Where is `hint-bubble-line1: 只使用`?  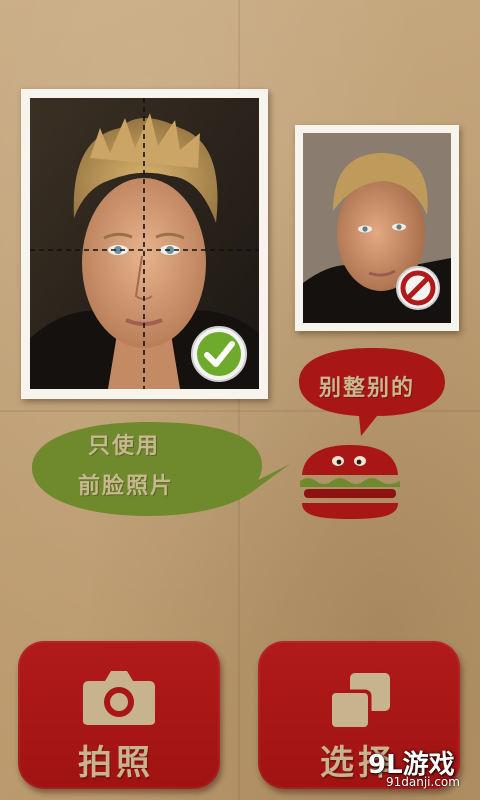
hint-bubble-line1: 只使用 is located at coordinates (124, 446).